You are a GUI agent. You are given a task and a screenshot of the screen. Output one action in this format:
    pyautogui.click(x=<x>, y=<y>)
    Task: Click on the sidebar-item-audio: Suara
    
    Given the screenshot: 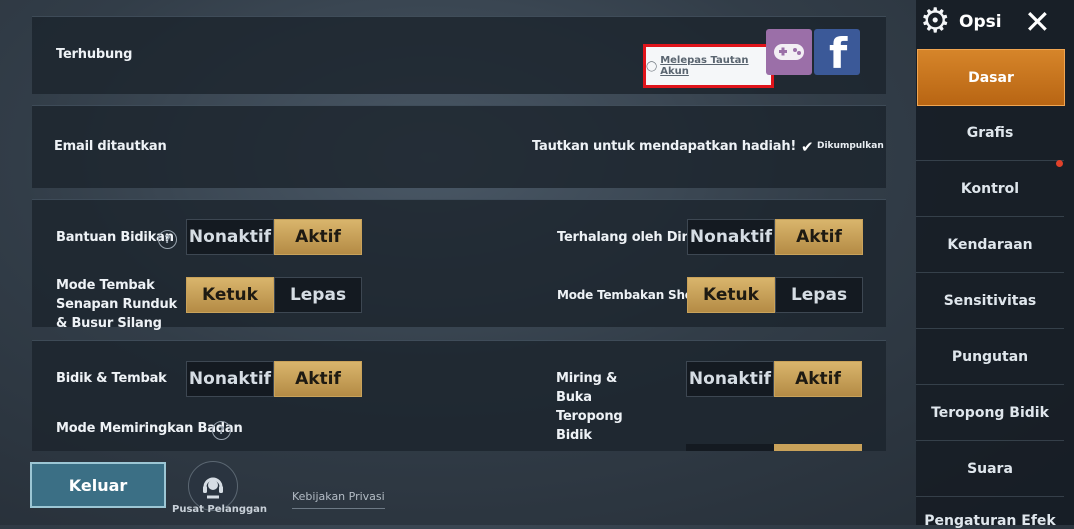 What is the action you would take?
    pyautogui.click(x=990, y=469)
    